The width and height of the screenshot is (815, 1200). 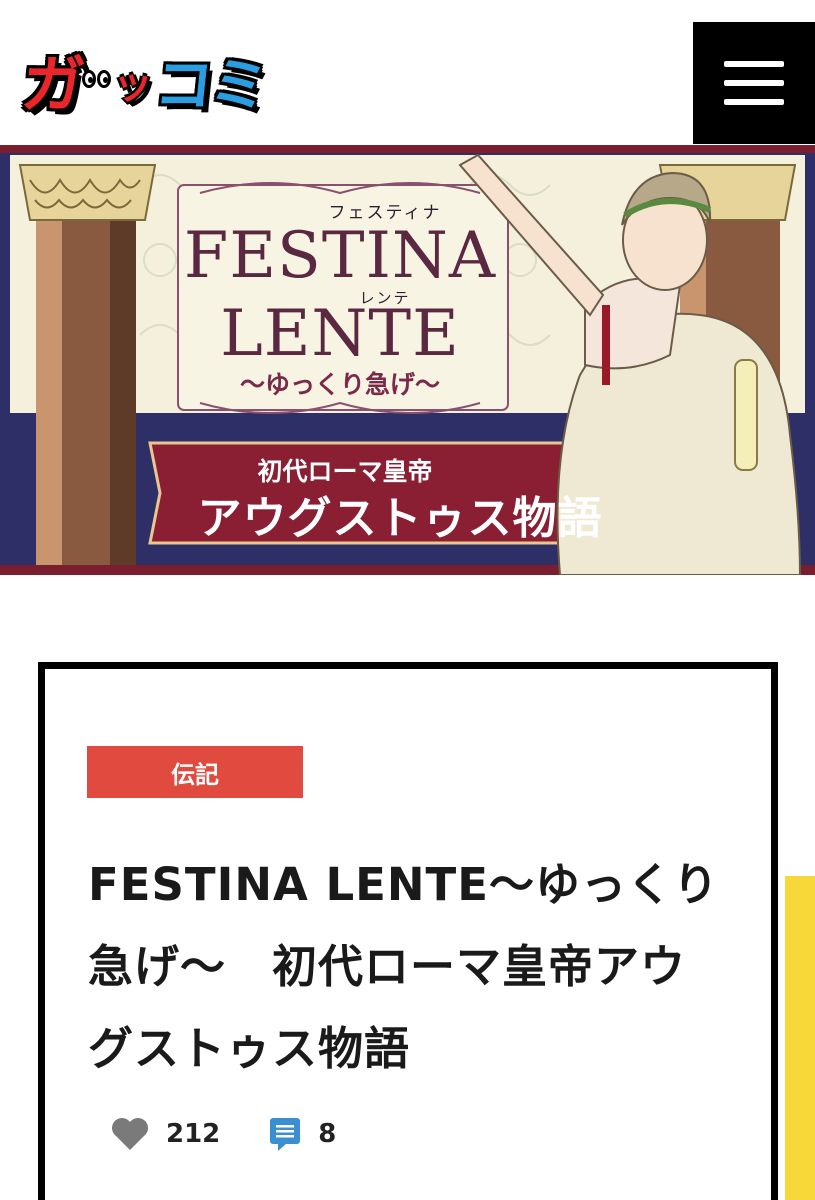 What do you see at coordinates (800, 1038) in the screenshot?
I see `card-accent-shadow` at bounding box center [800, 1038].